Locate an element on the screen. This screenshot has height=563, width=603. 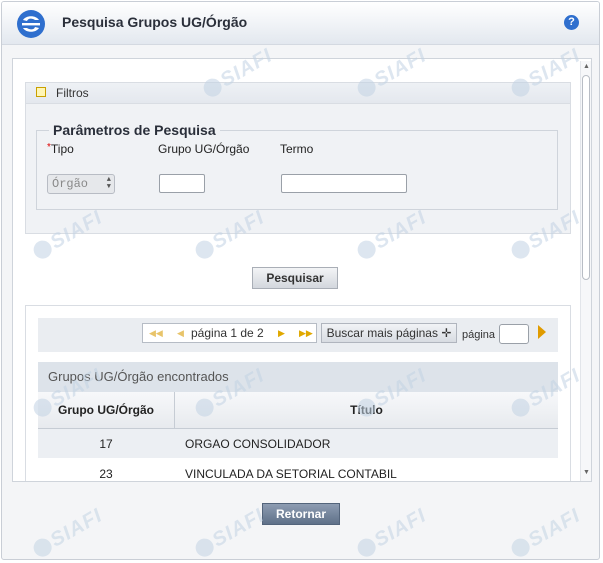
page-title: Pesquisa Grupos UG/Órgão is located at coordinates (155, 22).